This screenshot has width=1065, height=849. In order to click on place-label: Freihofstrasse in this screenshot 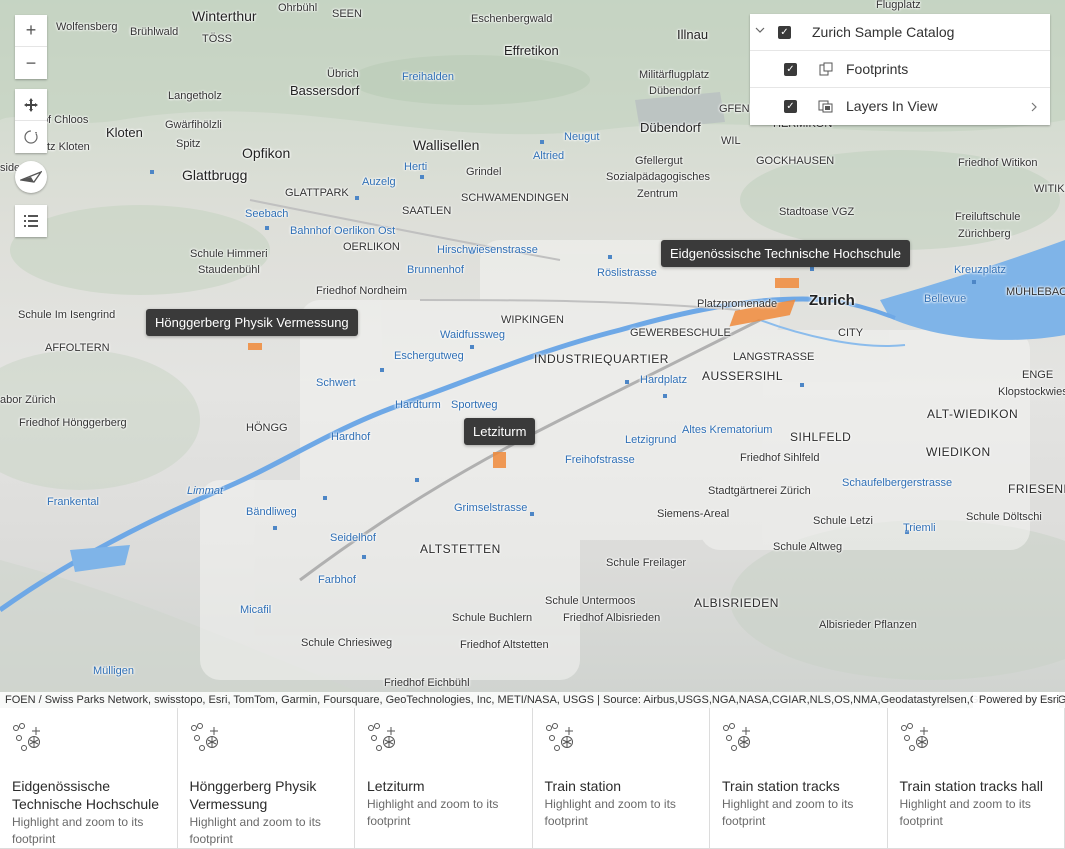, I will do `click(600, 460)`.